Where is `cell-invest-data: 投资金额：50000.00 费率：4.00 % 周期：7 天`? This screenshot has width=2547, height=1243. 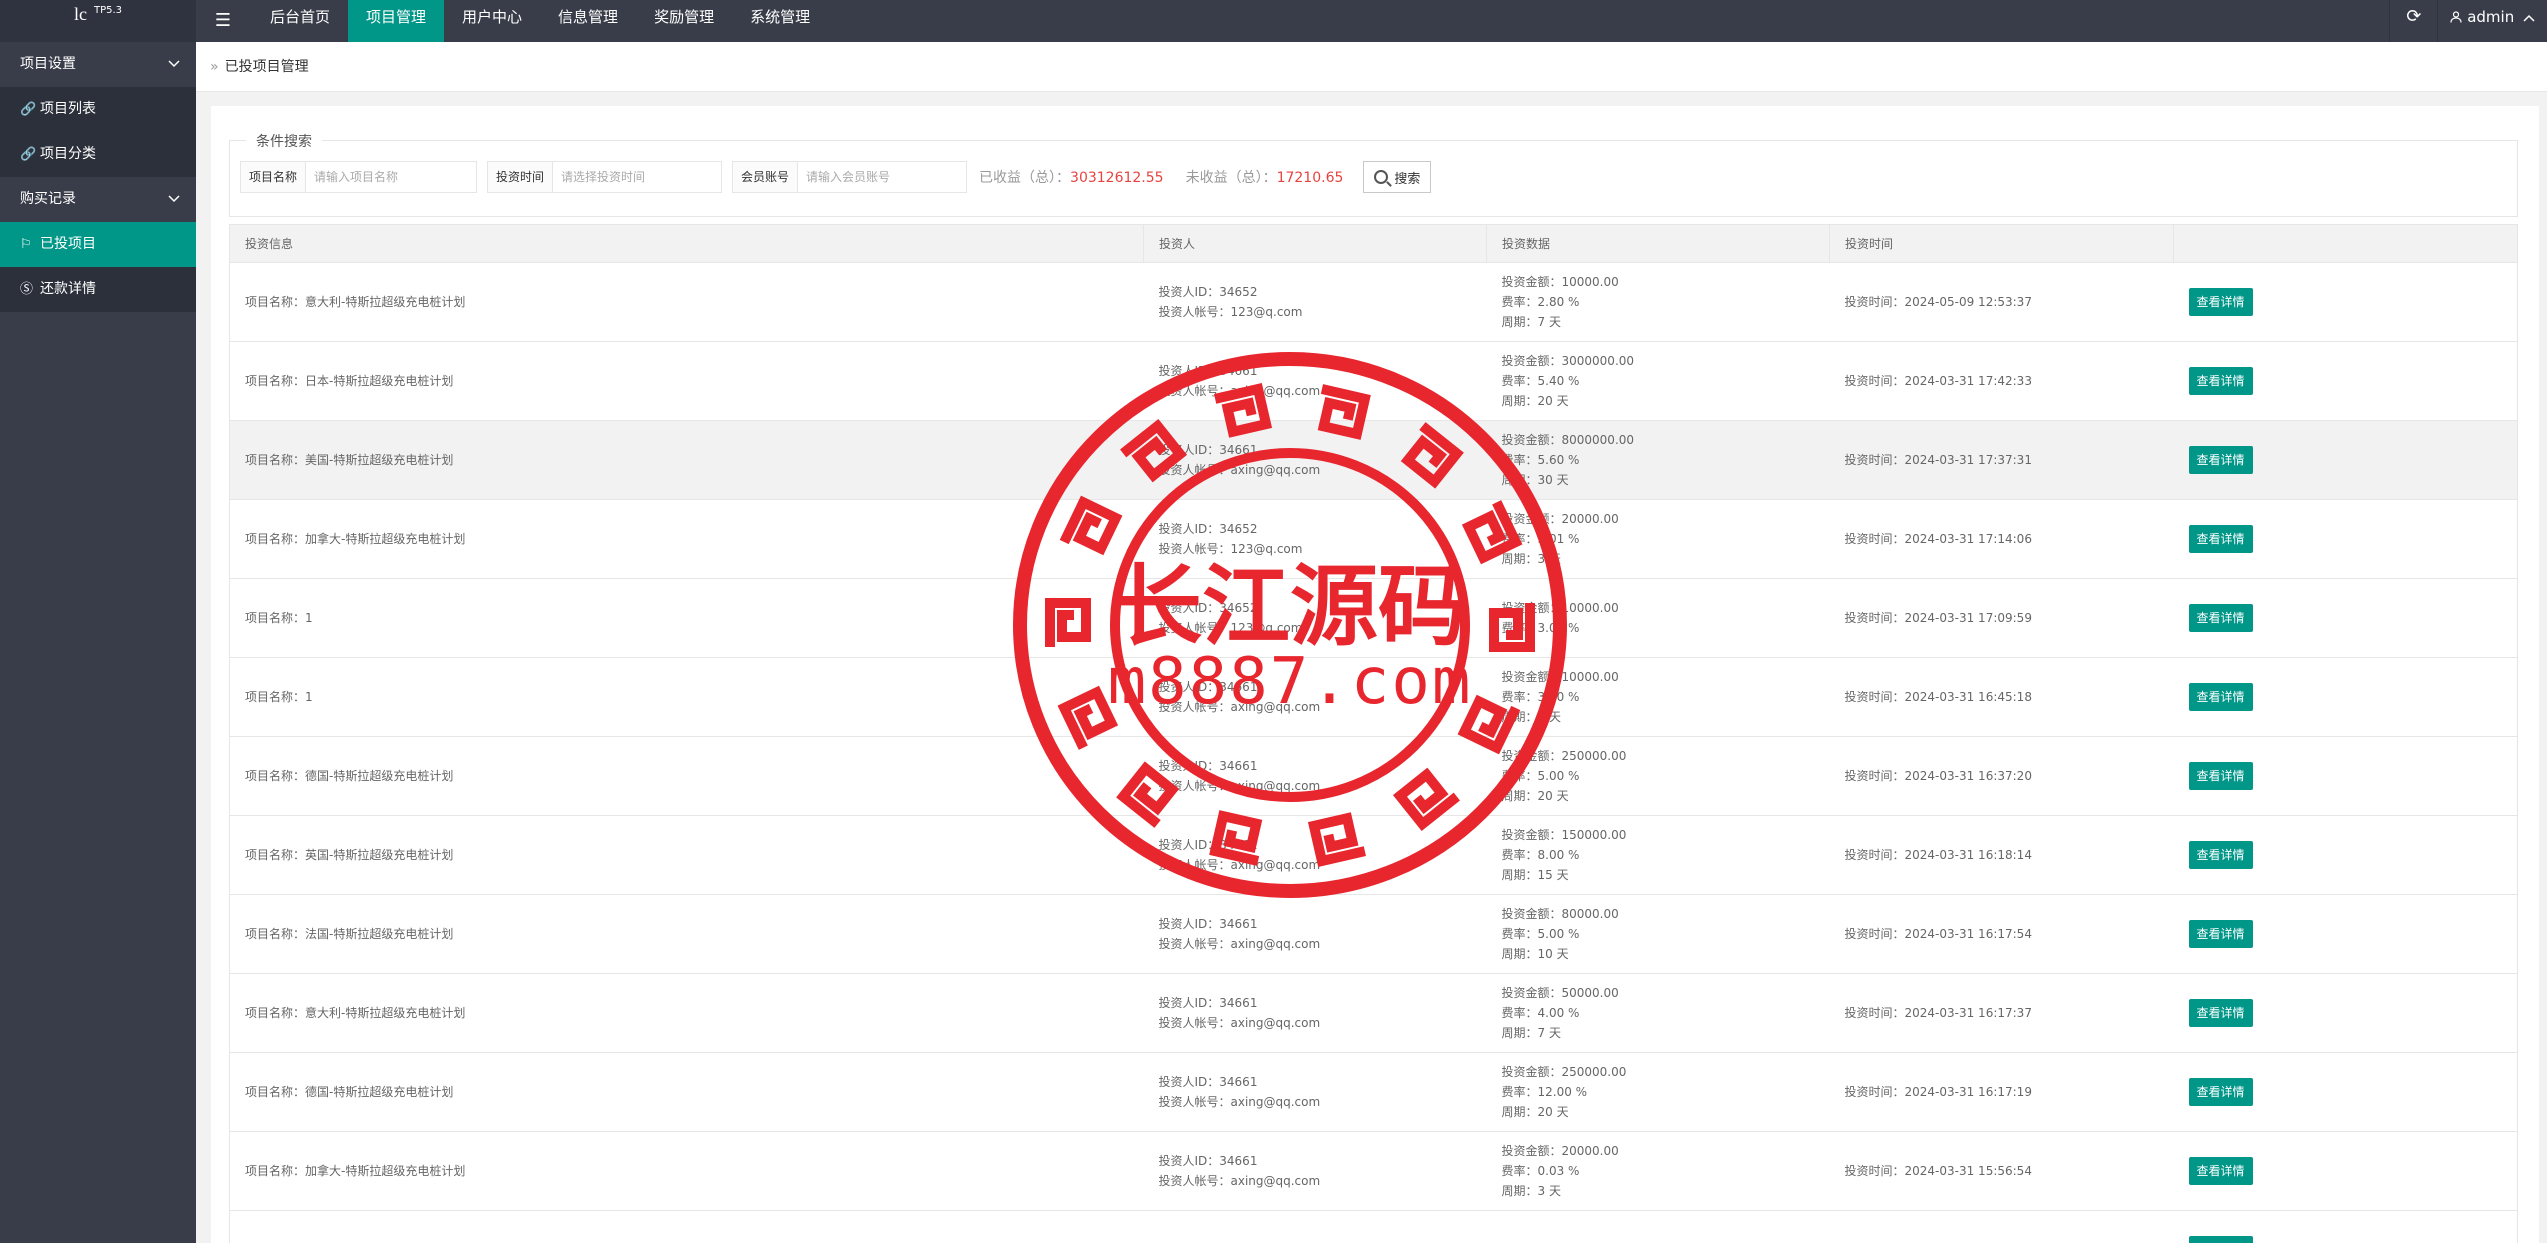 cell-invest-data: 投资金额：50000.00 费率：4.00 % 周期：7 天 is located at coordinates (1658, 1013).